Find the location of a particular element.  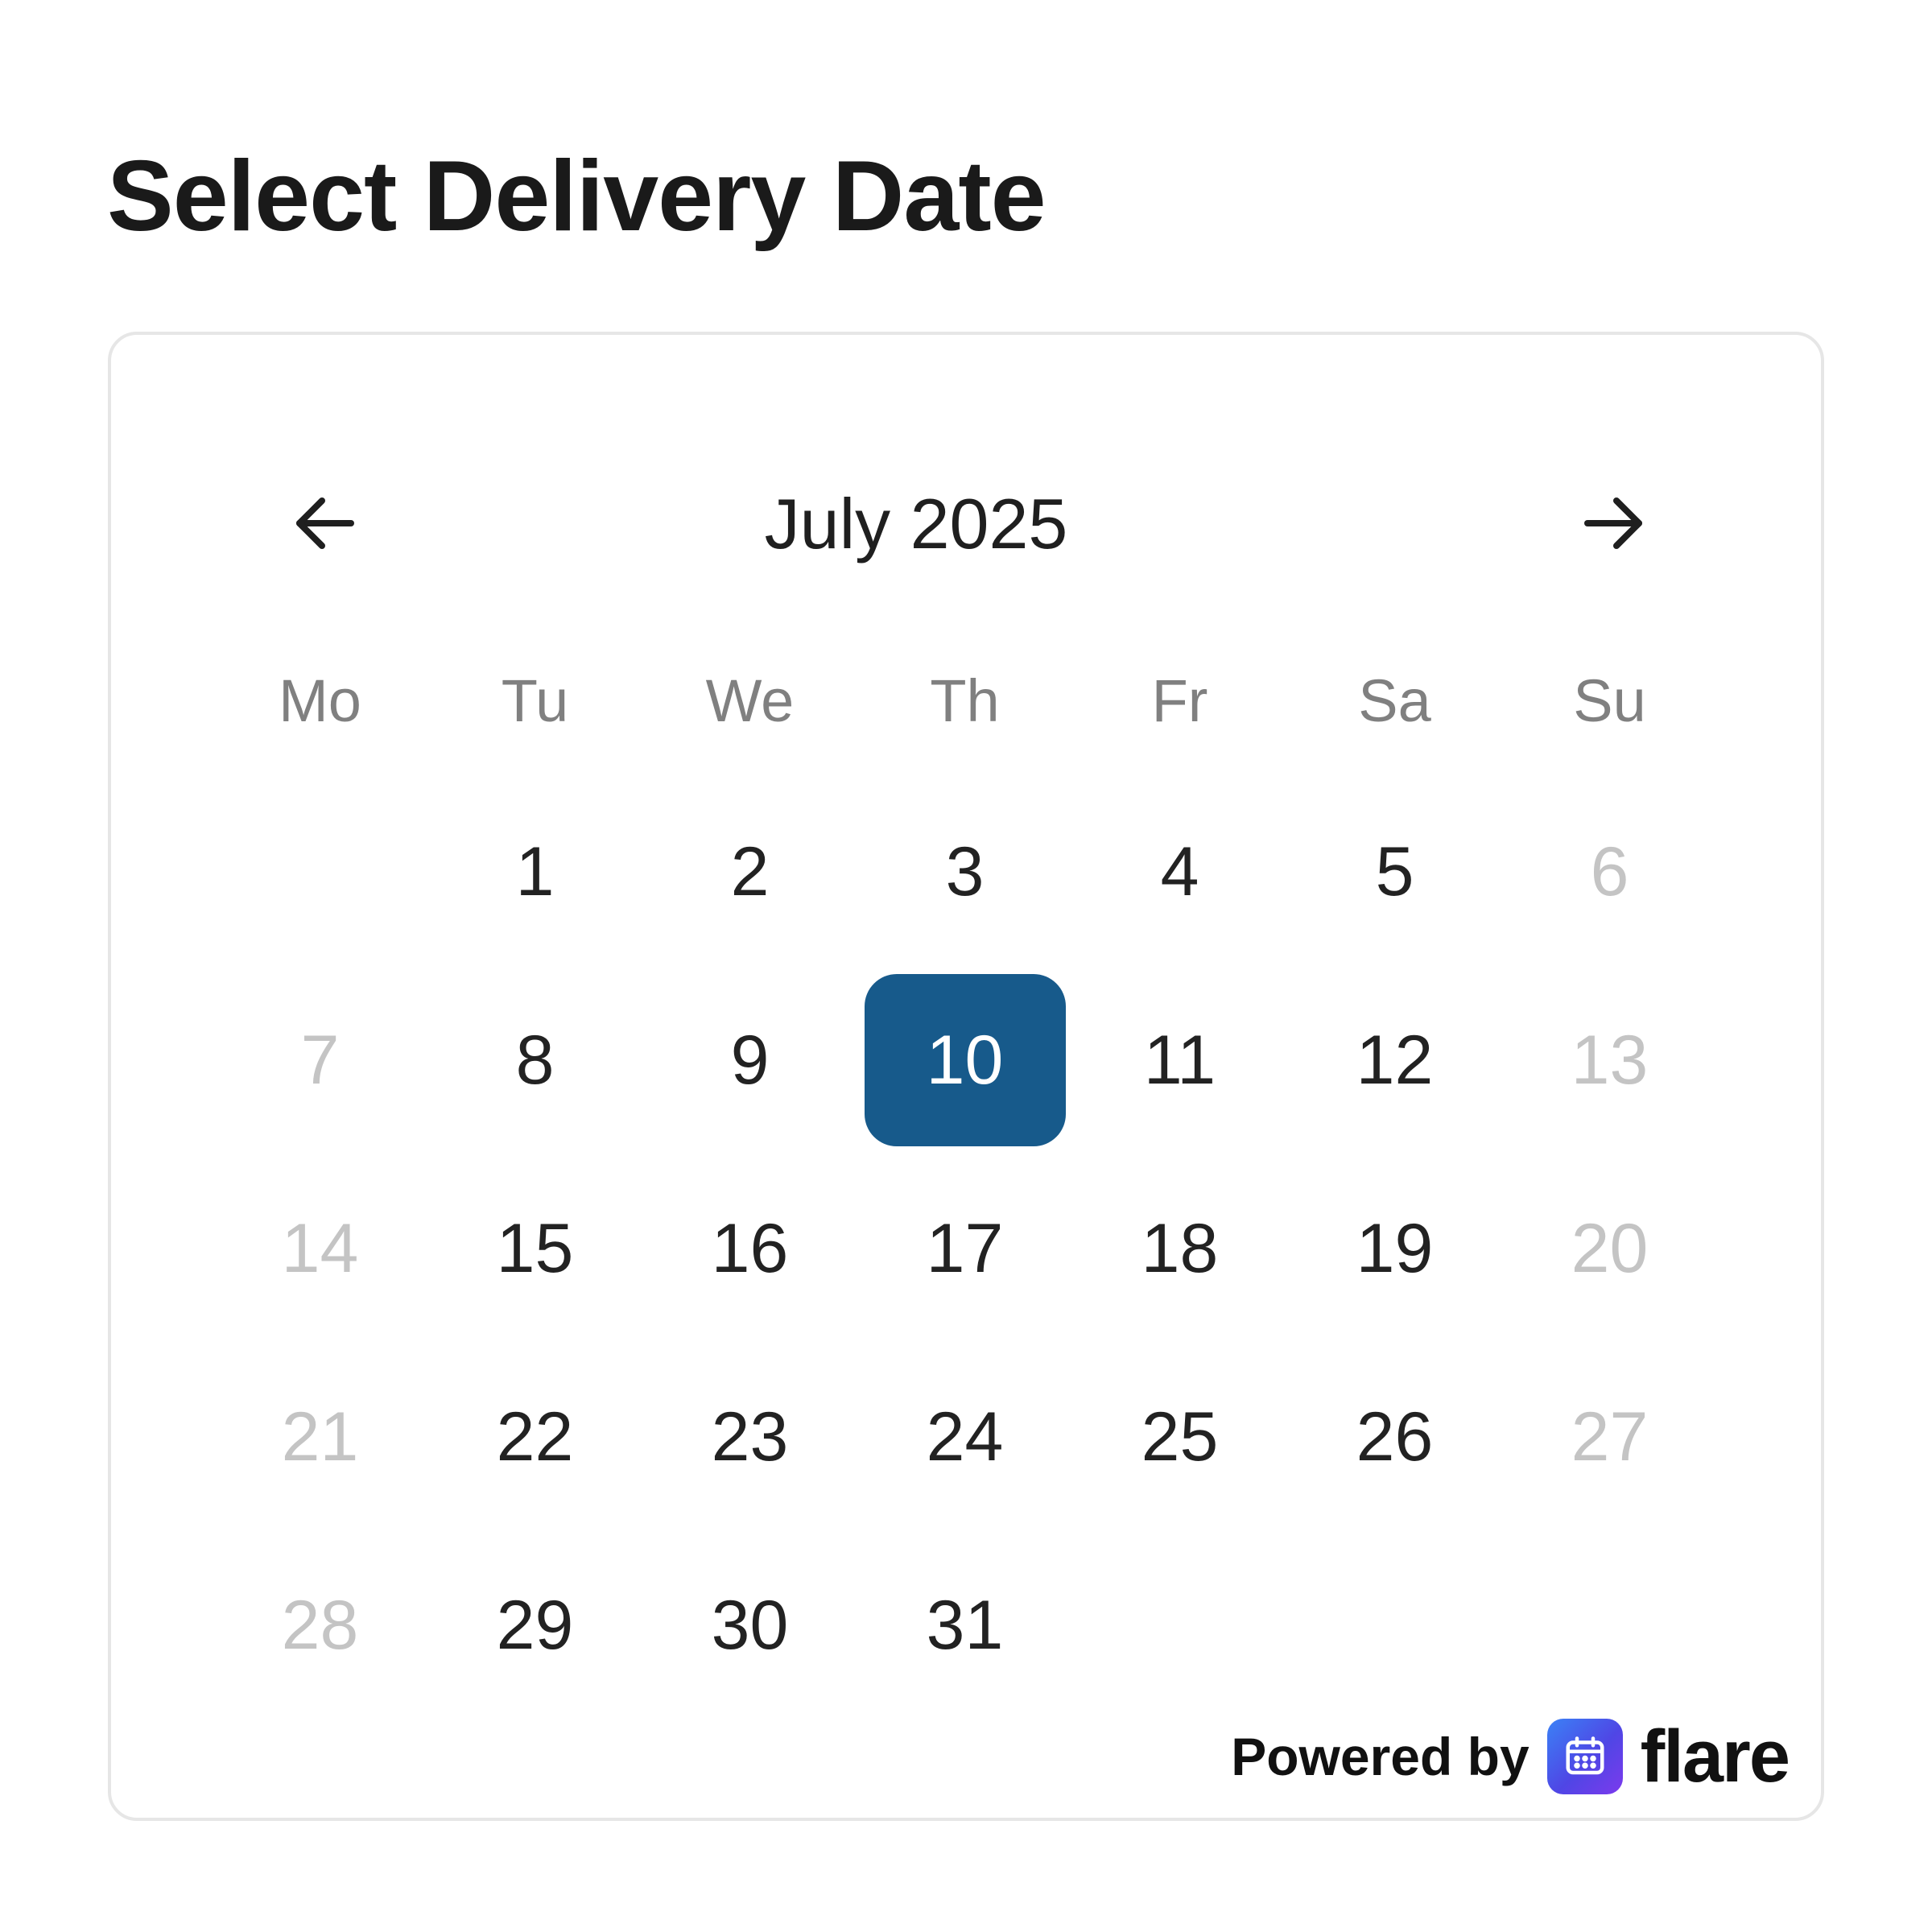

calendar-day-cell: 17 is located at coordinates (965, 1248).